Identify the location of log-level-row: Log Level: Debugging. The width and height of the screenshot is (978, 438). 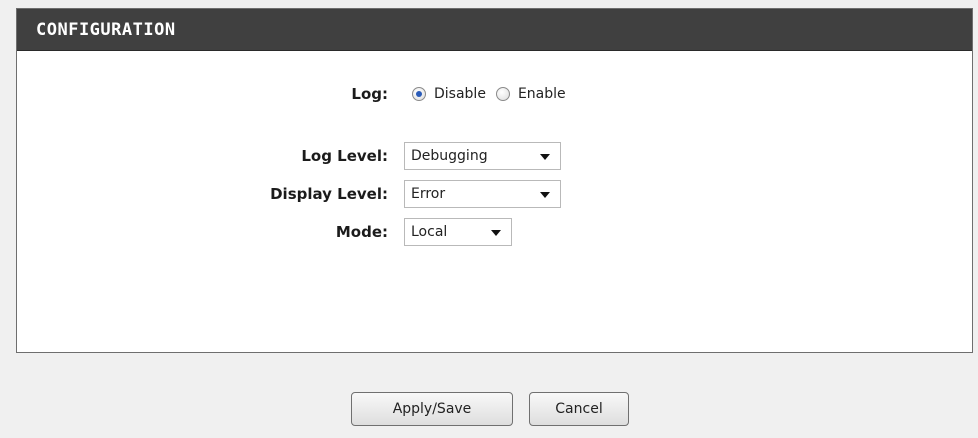
(494, 156).